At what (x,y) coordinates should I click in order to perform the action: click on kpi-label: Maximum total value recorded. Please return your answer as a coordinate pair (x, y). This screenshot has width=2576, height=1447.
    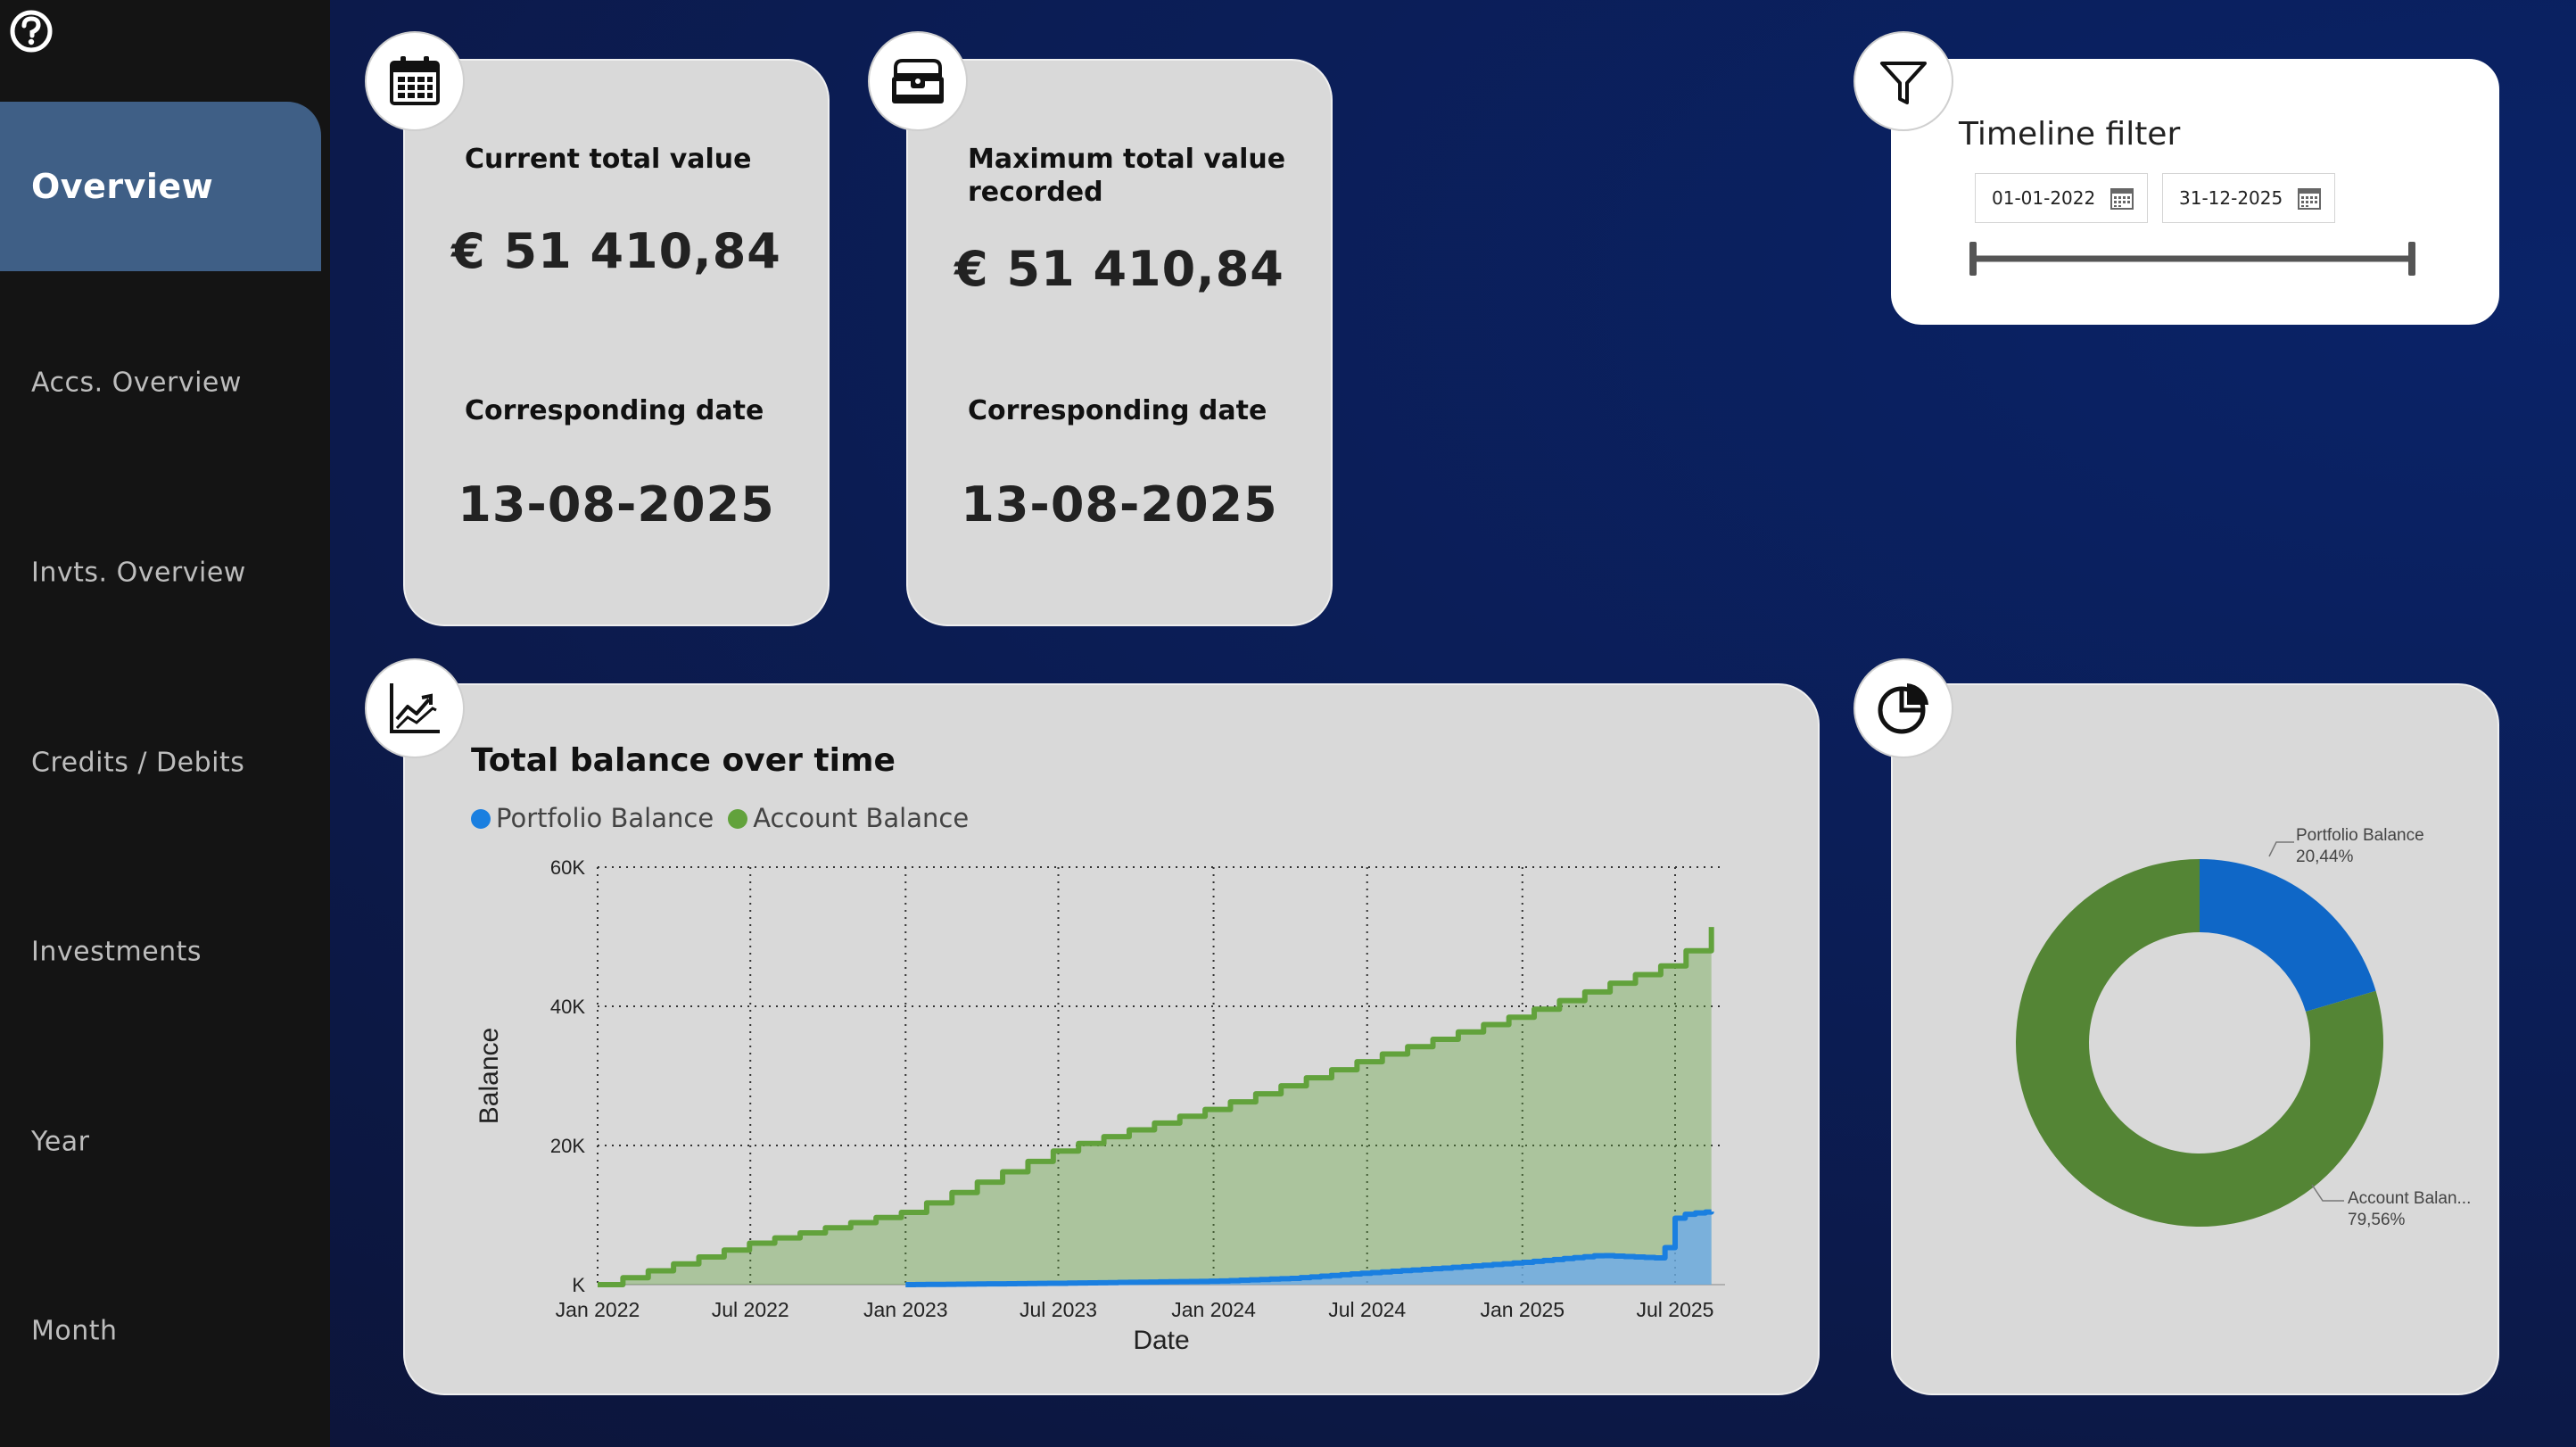
    Looking at the image, I should click on (1126, 176).